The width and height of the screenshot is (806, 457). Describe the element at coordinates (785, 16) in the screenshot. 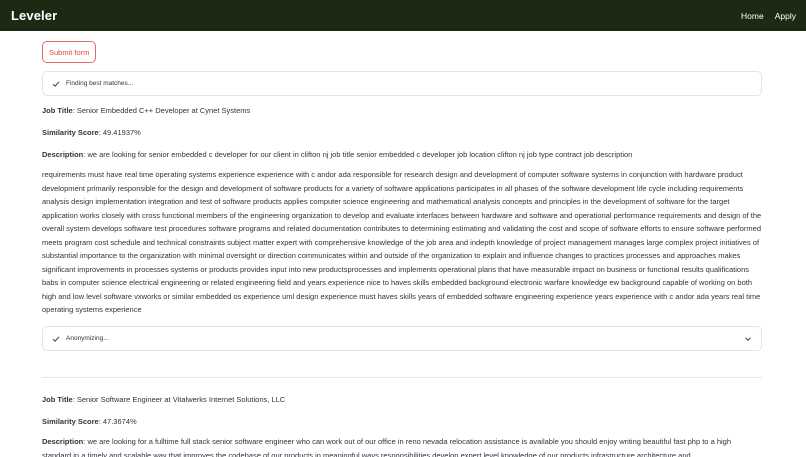

I see `nav-apply-link: Apply` at that location.